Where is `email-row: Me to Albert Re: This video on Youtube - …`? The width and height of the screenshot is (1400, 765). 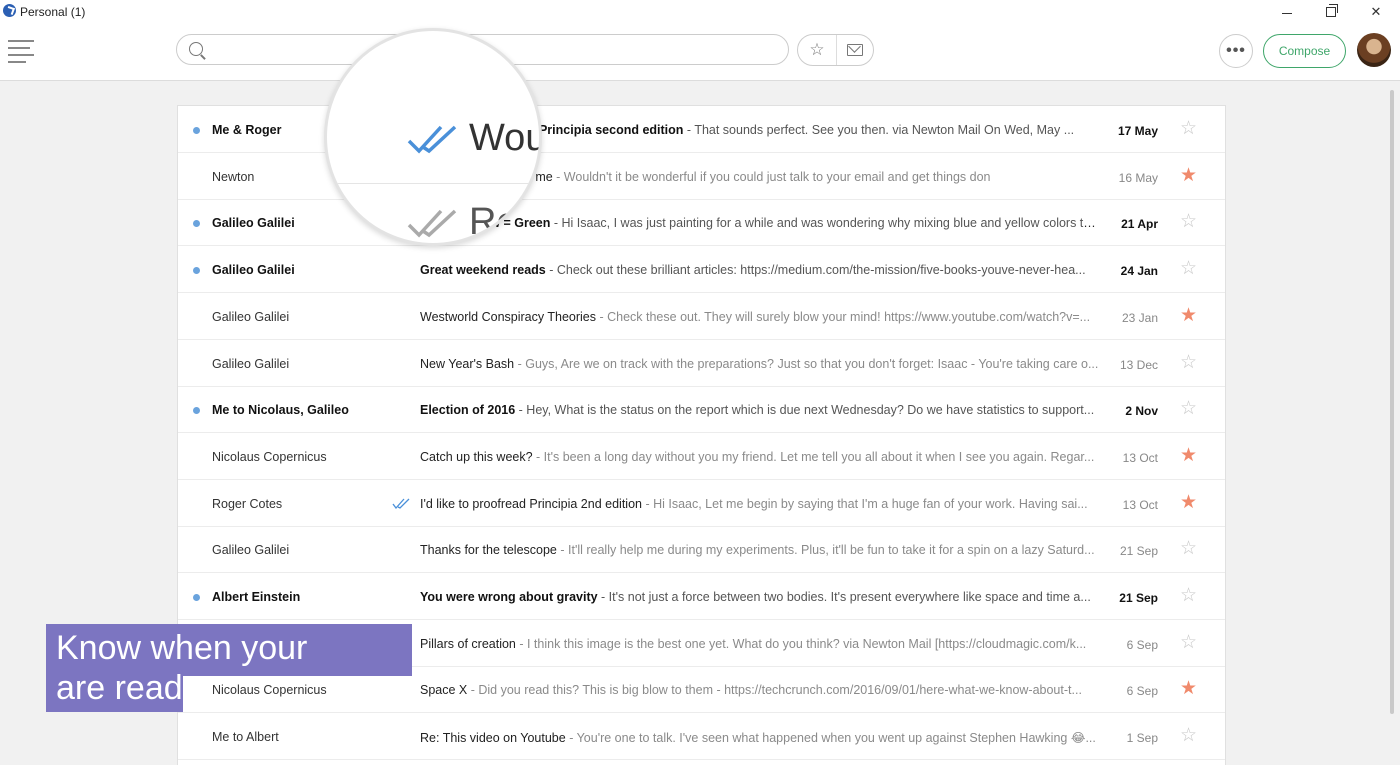
email-row: Me to Albert Re: This video on Youtube - … is located at coordinates (701, 737).